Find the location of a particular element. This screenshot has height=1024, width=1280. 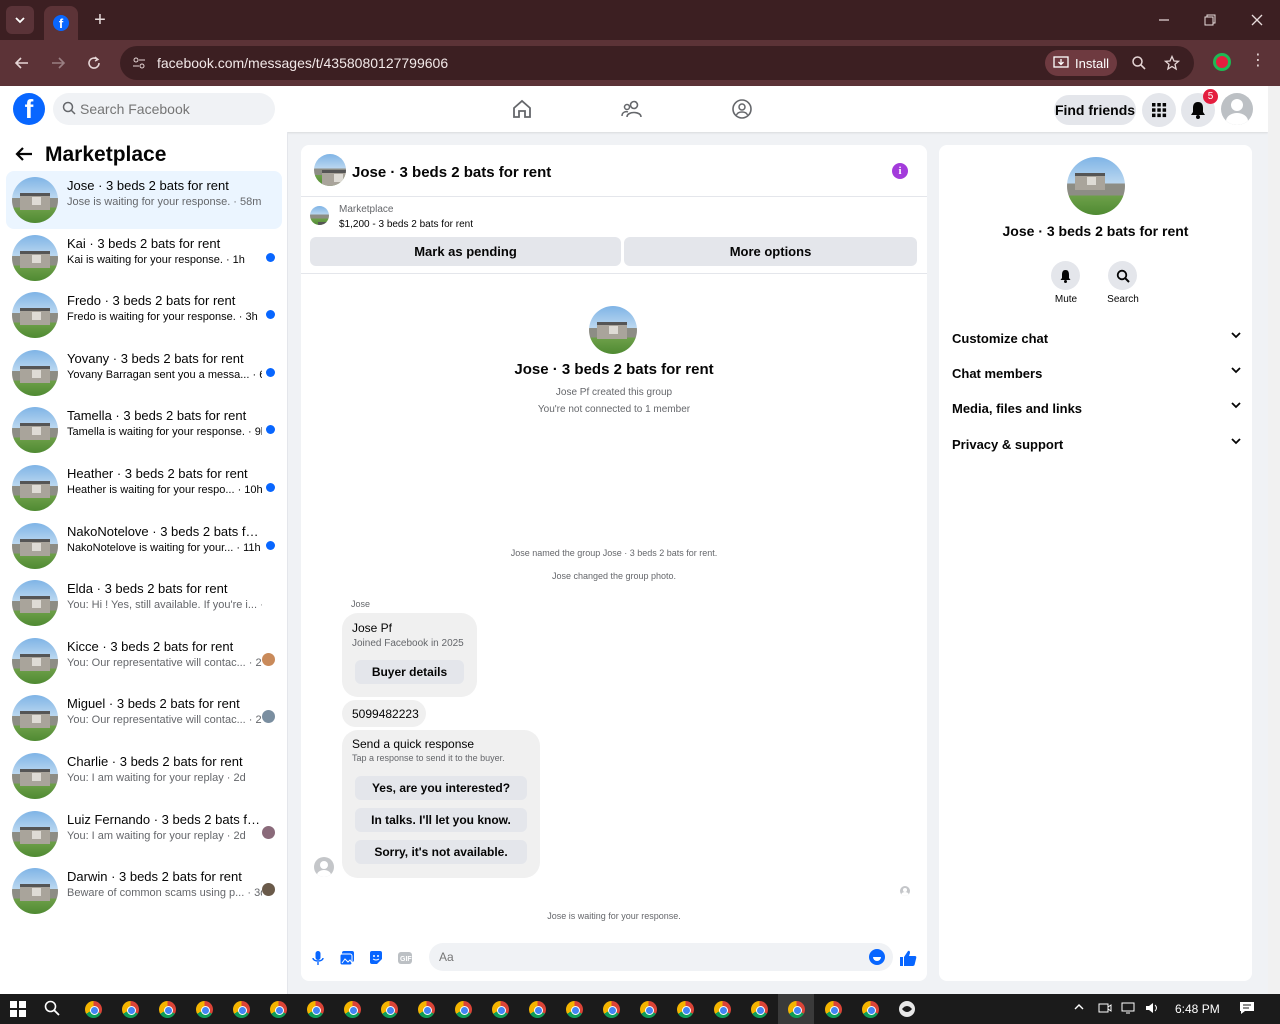

search-in-chat-button is located at coordinates (1122, 275).